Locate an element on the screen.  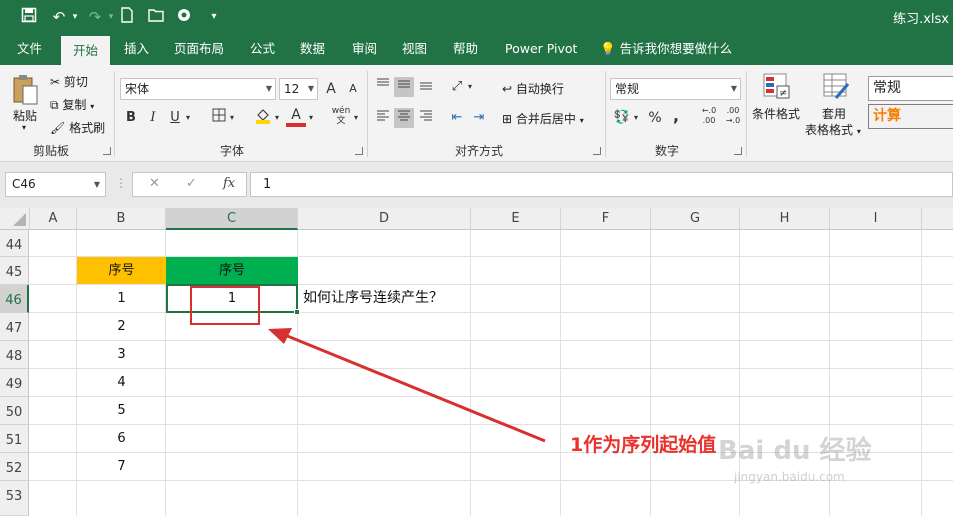
tab-power-pivot: Power Pivot is located at coordinates (541, 49).